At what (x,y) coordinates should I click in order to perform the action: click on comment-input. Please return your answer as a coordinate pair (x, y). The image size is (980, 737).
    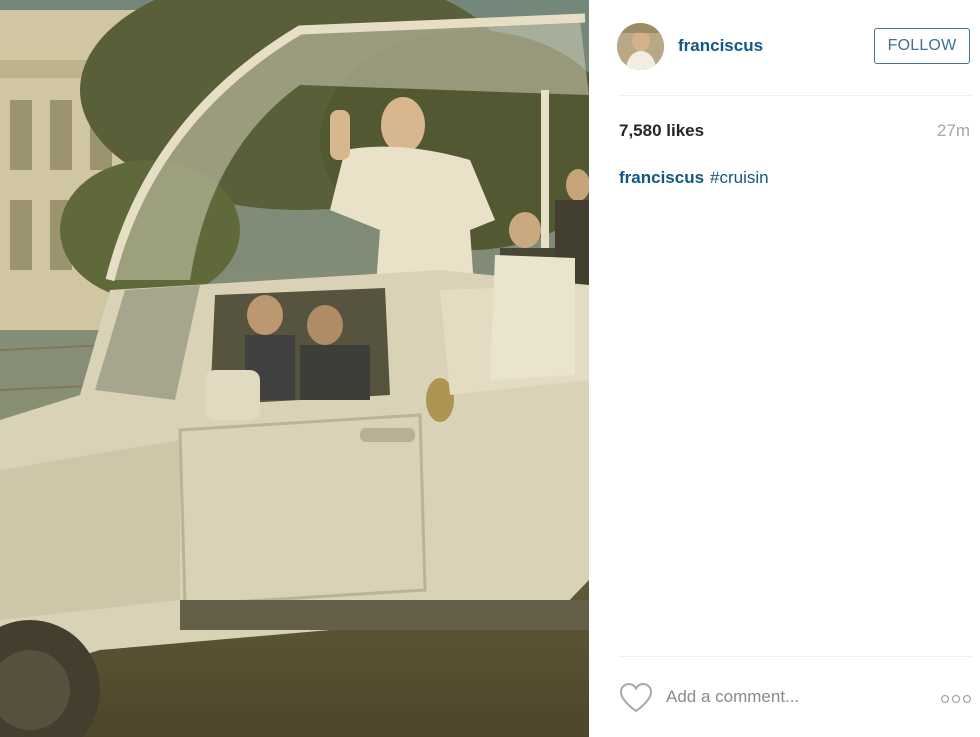
    Looking at the image, I should click on (786, 697).